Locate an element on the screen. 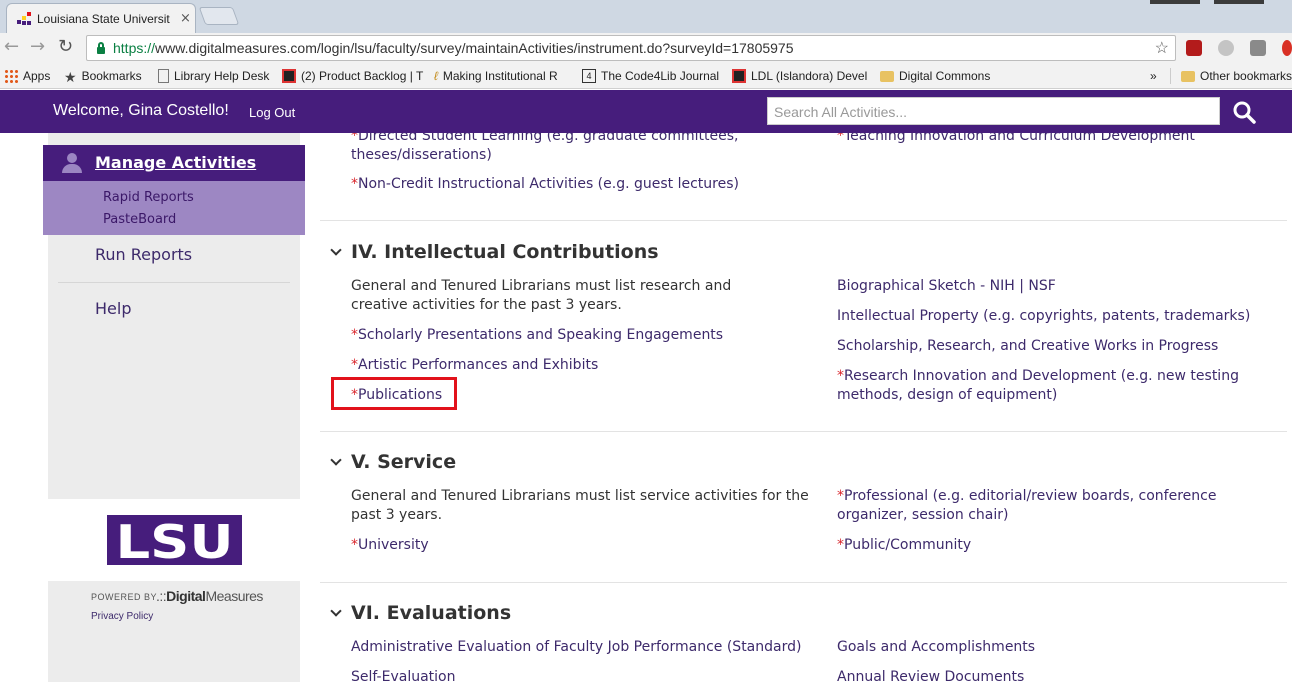 The height and width of the screenshot is (682, 1292). bookmark-label: (2) Product Backlog | T is located at coordinates (362, 76).